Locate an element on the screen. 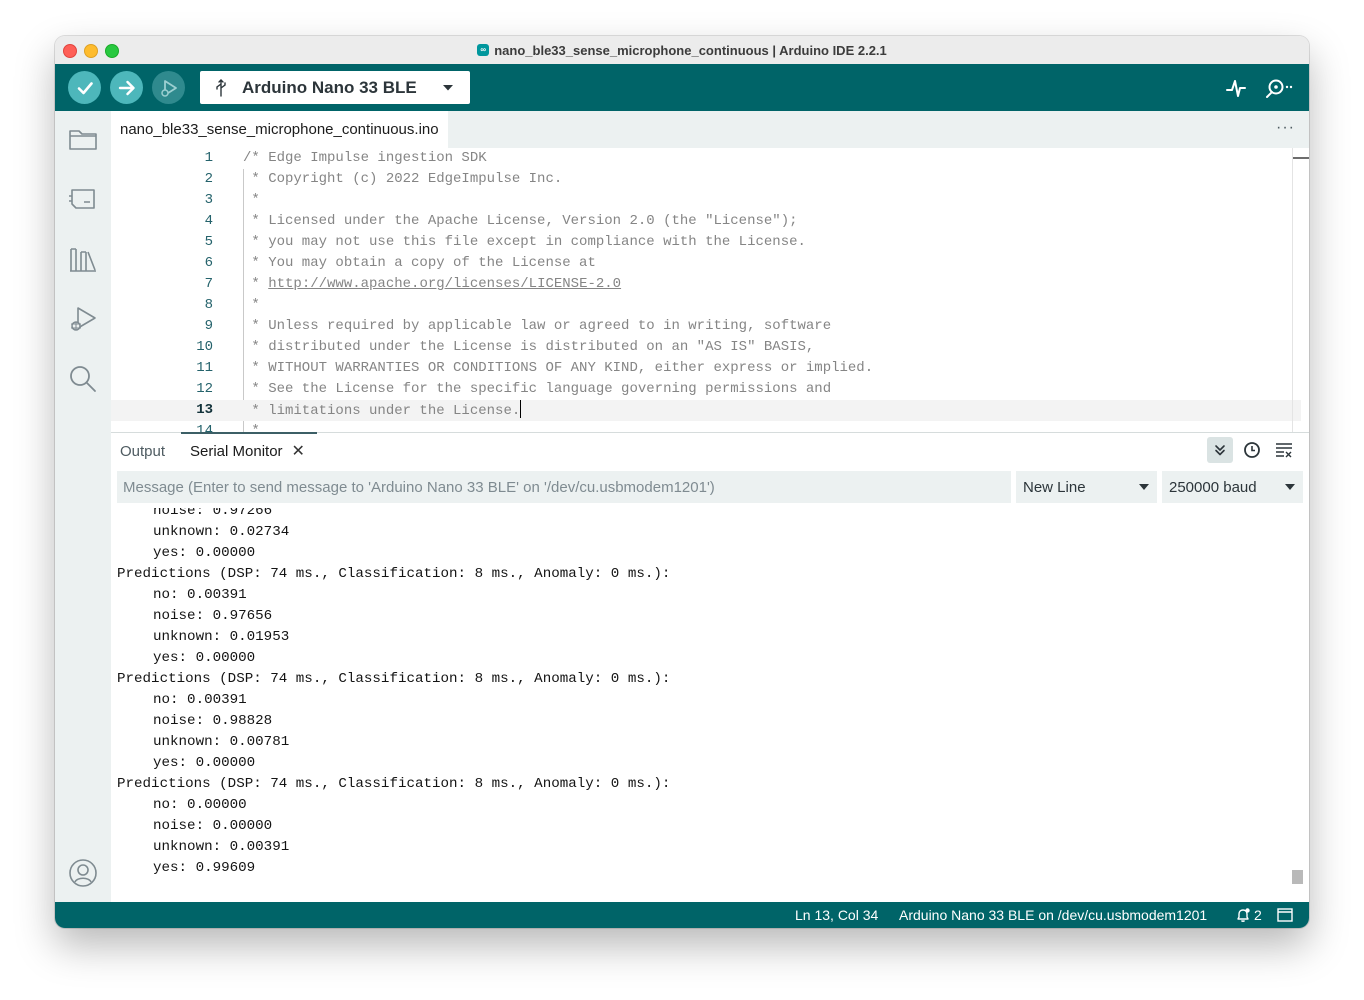  line-number: 3 is located at coordinates (208, 200).